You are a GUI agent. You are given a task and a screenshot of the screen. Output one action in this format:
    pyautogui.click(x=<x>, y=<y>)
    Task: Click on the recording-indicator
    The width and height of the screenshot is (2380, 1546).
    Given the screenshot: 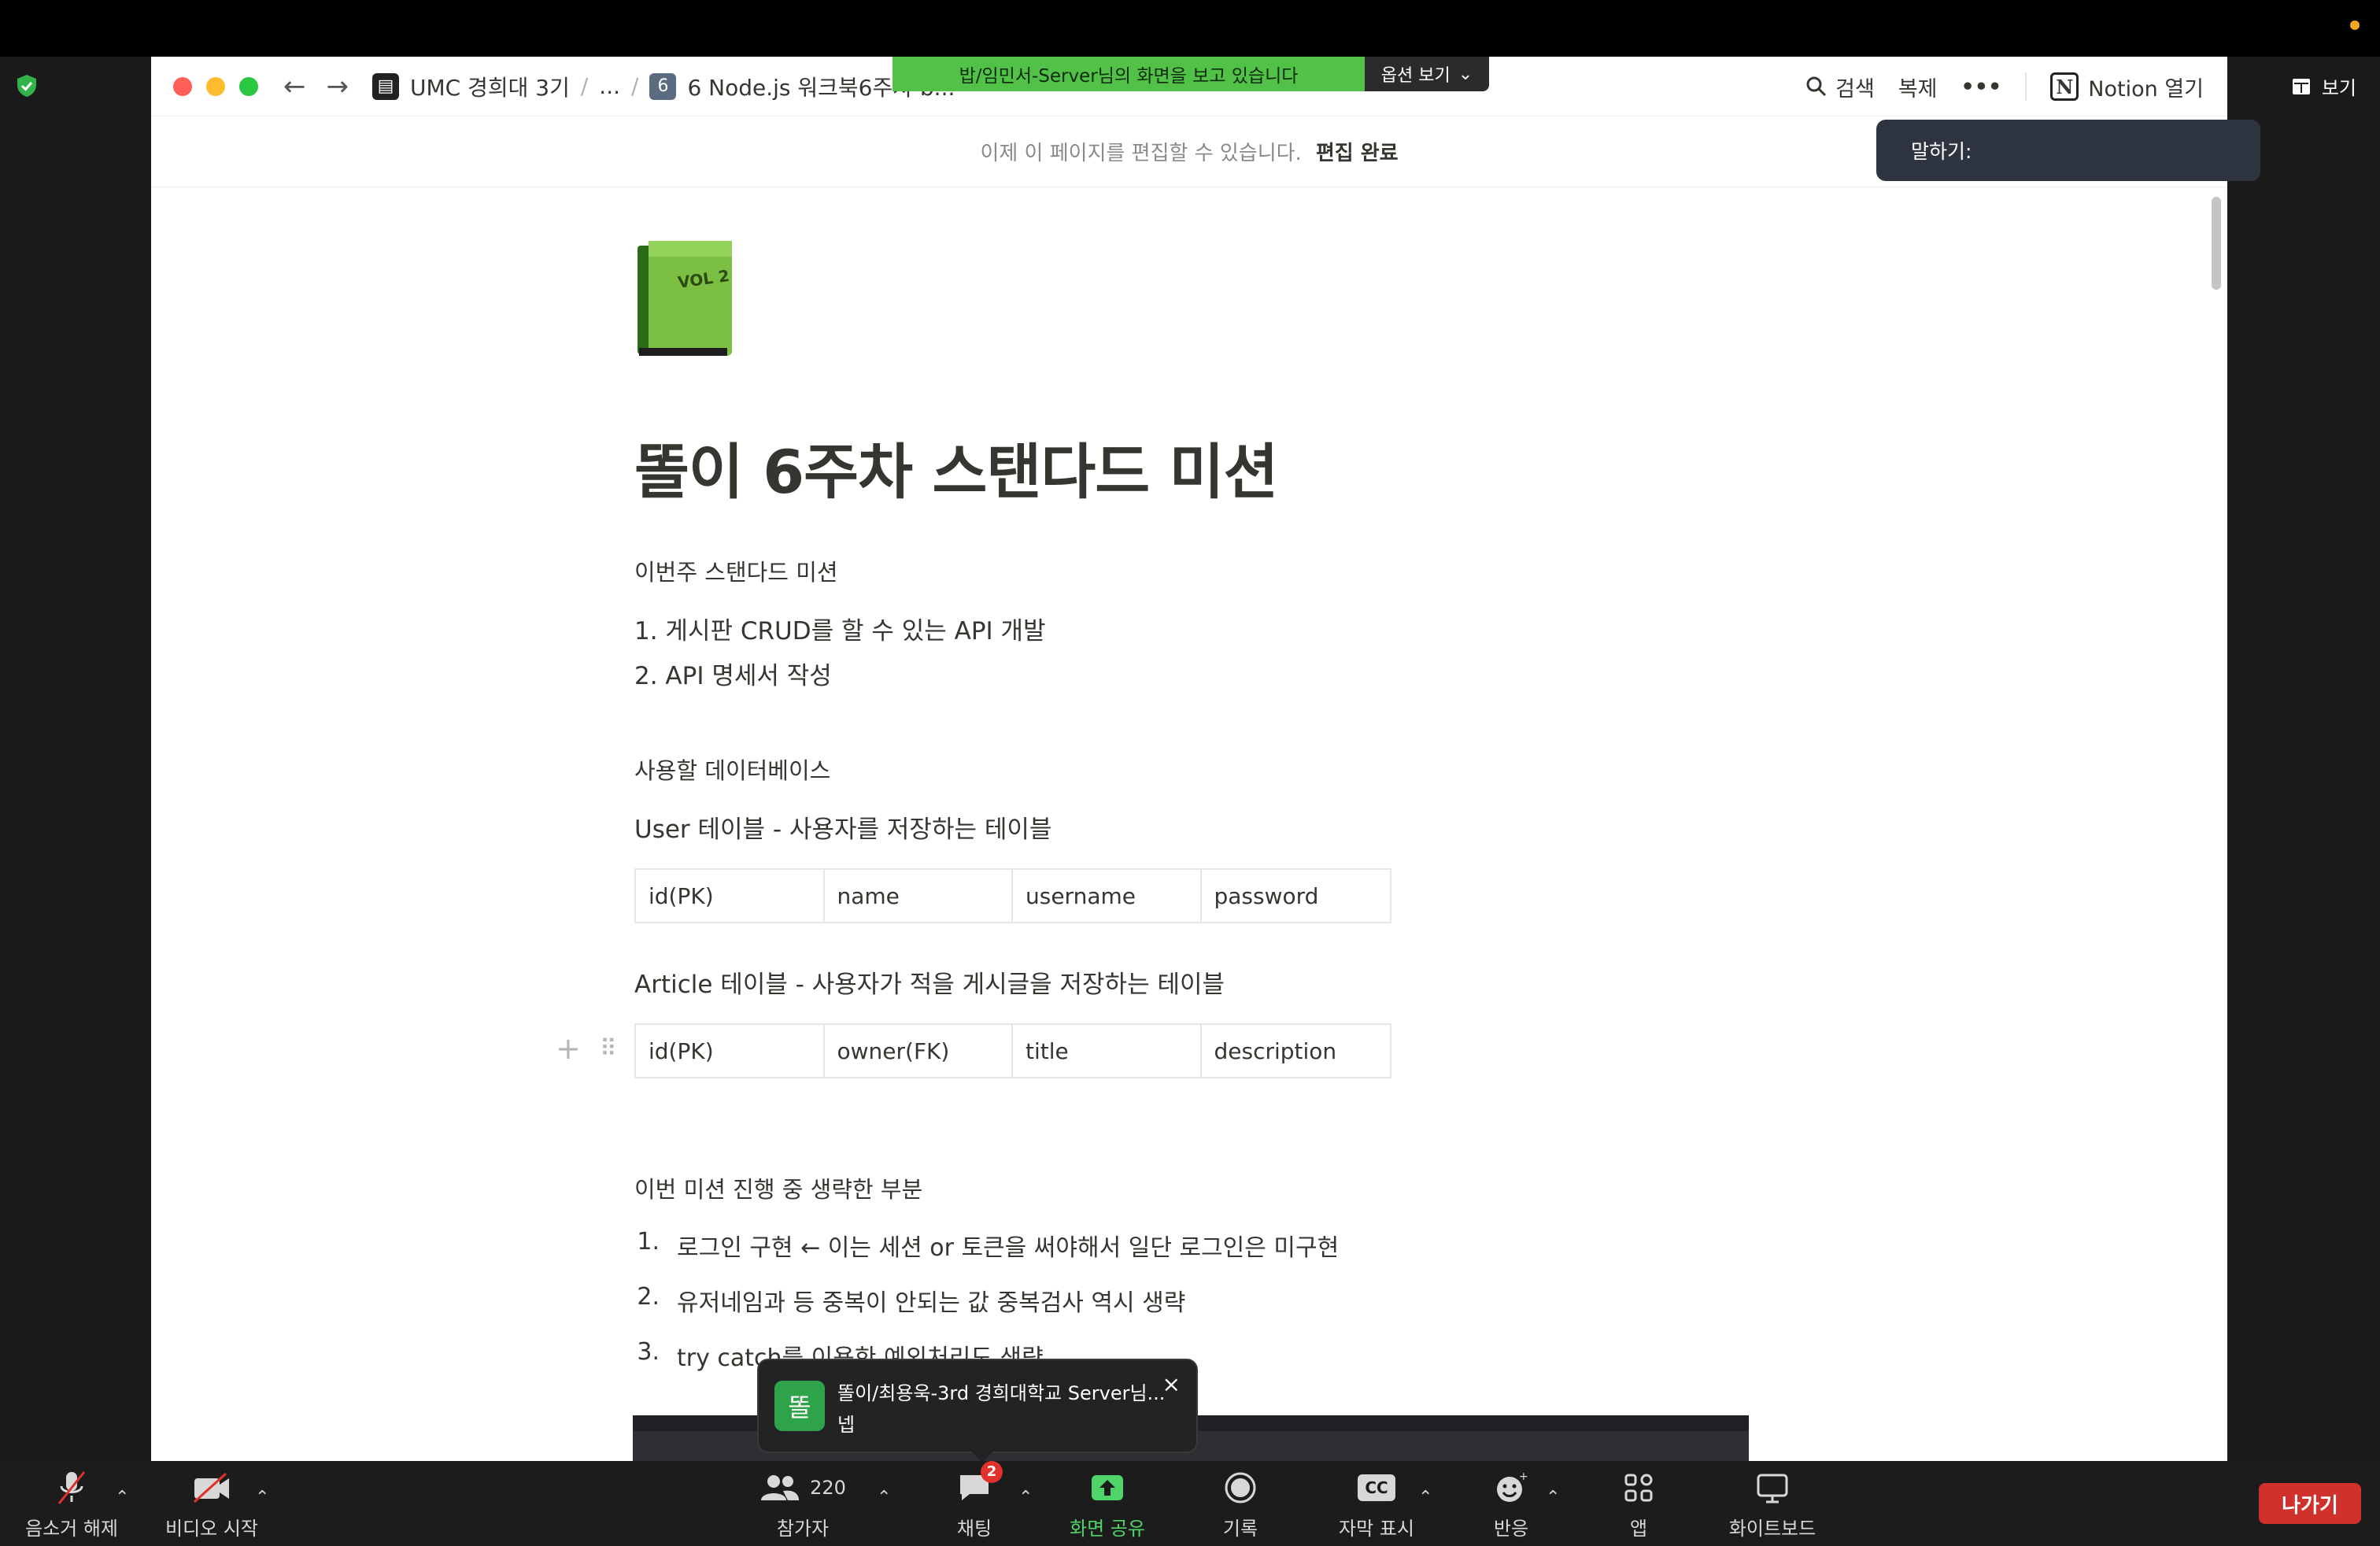 What is the action you would take?
    pyautogui.click(x=2355, y=25)
    